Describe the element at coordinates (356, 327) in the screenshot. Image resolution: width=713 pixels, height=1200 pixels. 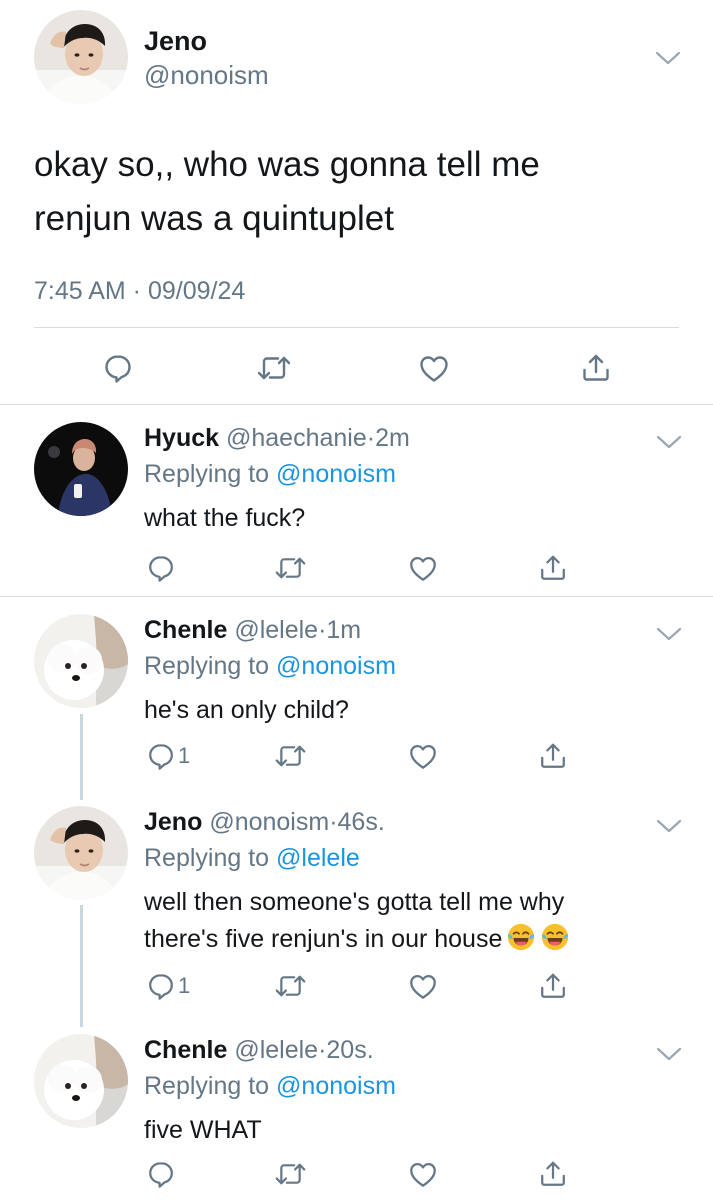
I see `divider` at that location.